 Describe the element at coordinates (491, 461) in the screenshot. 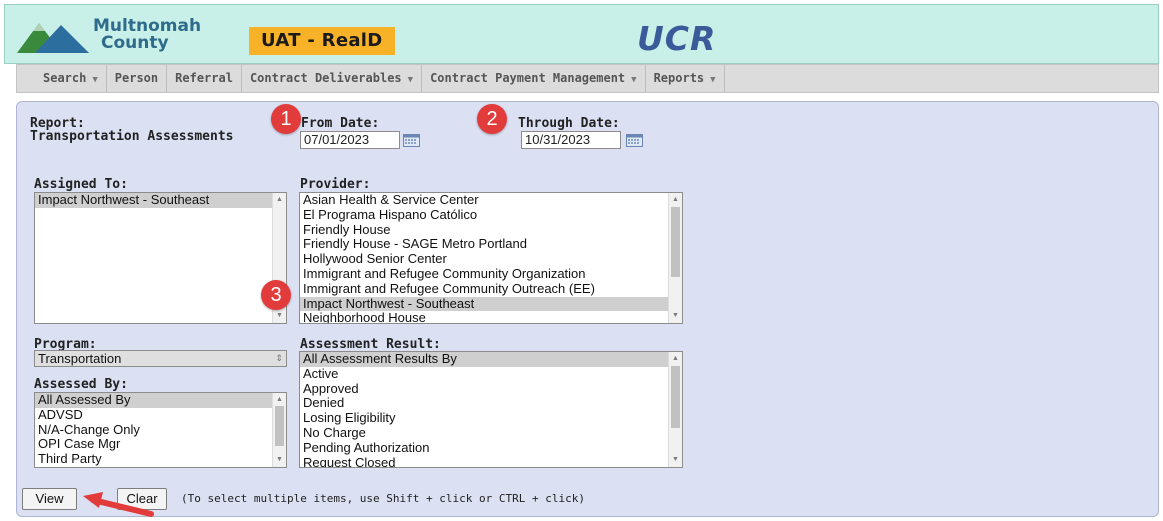

I see `list-item: Request Closed` at that location.